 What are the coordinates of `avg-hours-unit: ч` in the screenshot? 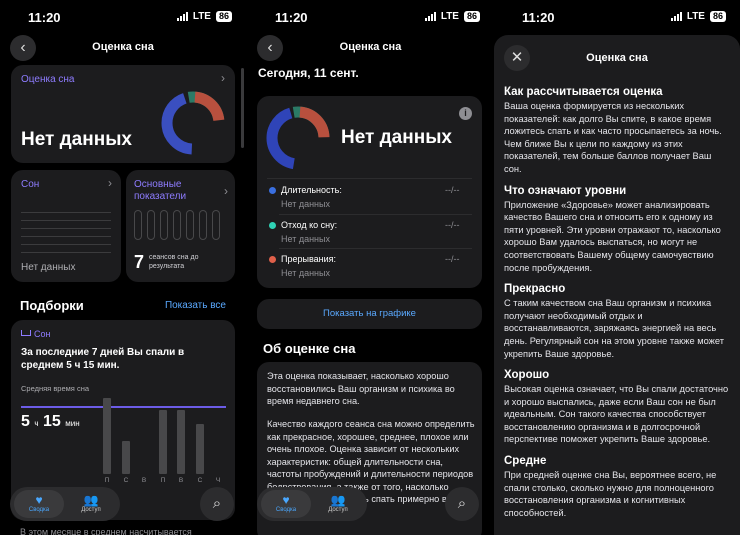 It's located at (36, 423).